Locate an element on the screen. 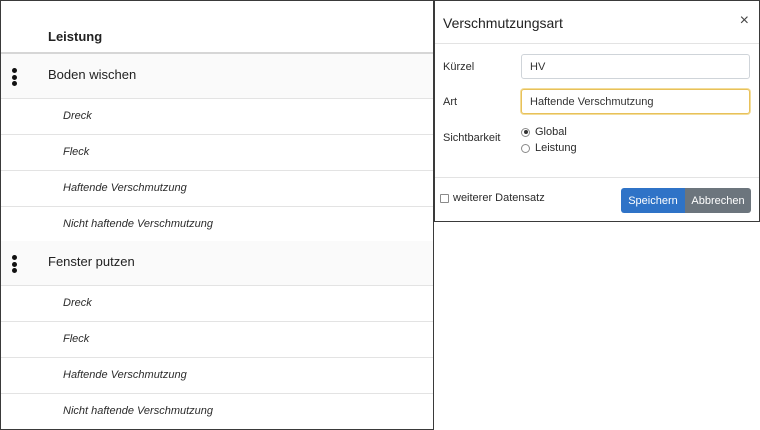 This screenshot has height=430, width=760. table-header: Leistung is located at coordinates (217, 27).